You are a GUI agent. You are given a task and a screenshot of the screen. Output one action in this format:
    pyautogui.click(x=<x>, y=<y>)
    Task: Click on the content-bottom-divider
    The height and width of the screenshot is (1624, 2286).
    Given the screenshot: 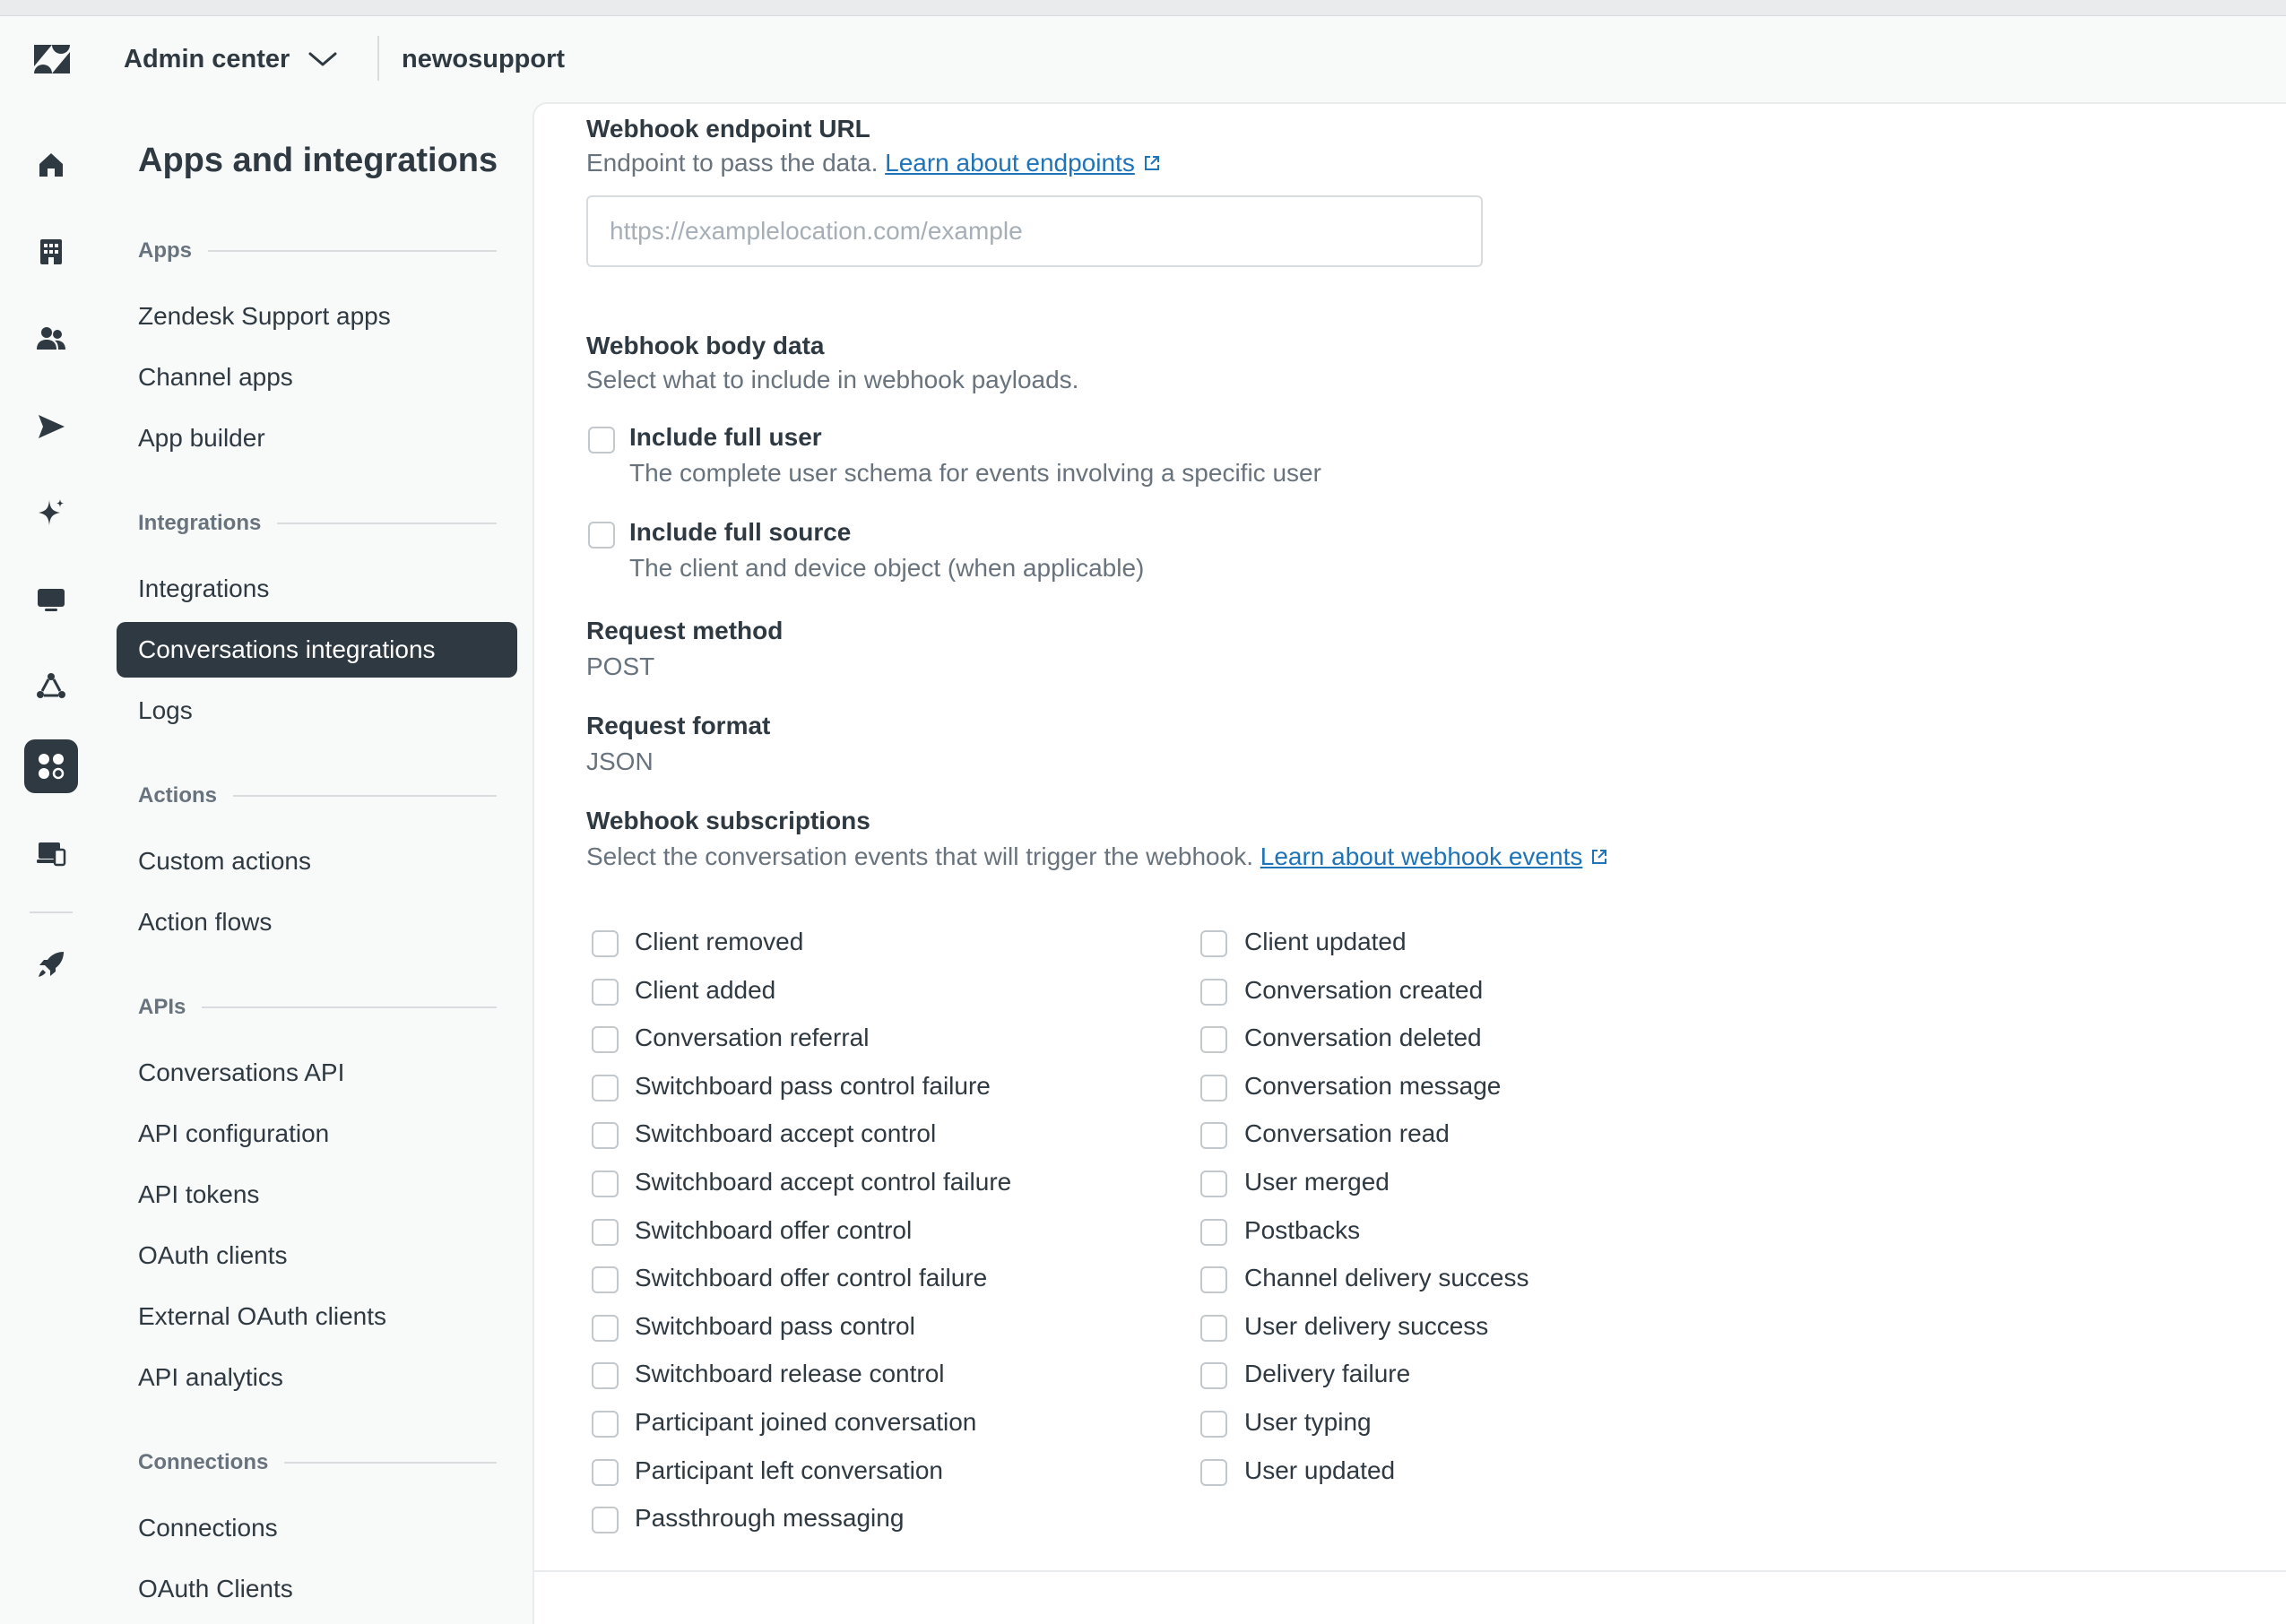 What is the action you would take?
    pyautogui.click(x=1410, y=1571)
    